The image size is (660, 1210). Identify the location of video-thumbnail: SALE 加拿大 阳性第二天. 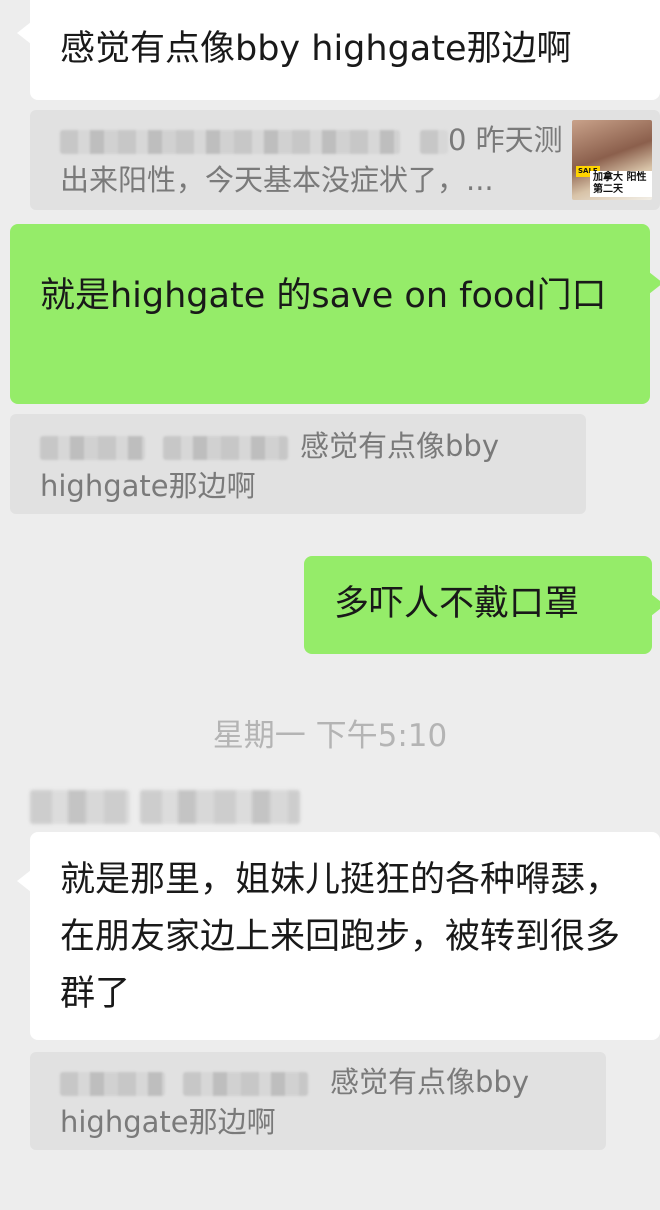
(612, 160).